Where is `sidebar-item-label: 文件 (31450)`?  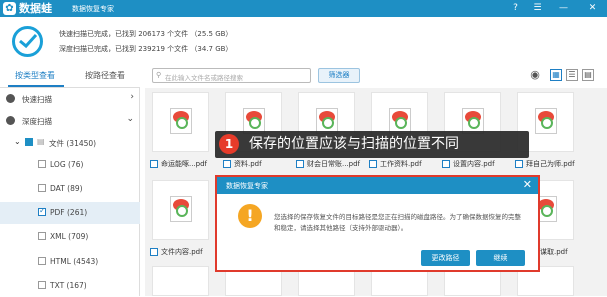 sidebar-item-label: 文件 (31450) is located at coordinates (73, 143).